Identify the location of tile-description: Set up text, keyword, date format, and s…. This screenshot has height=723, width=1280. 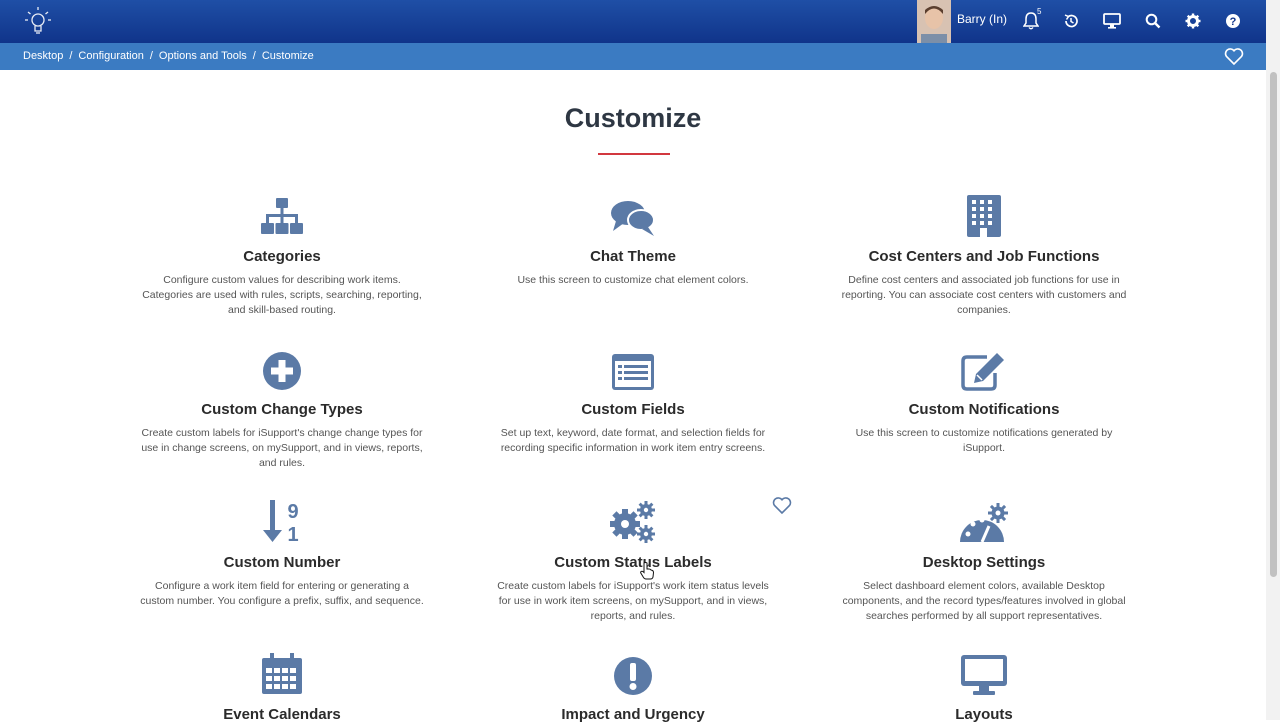
(633, 440).